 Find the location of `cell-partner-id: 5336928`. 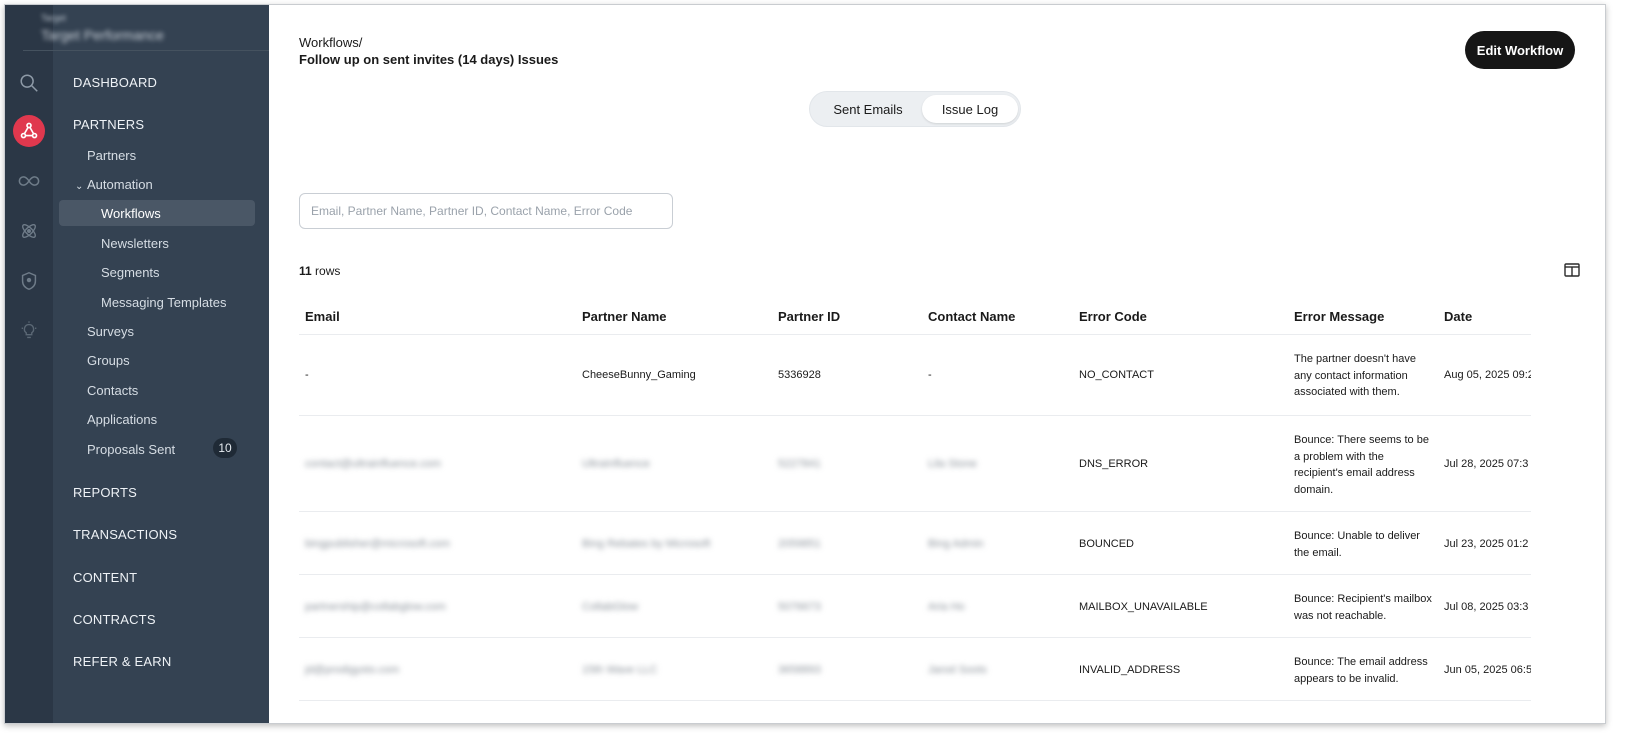

cell-partner-id: 5336928 is located at coordinates (799, 375).